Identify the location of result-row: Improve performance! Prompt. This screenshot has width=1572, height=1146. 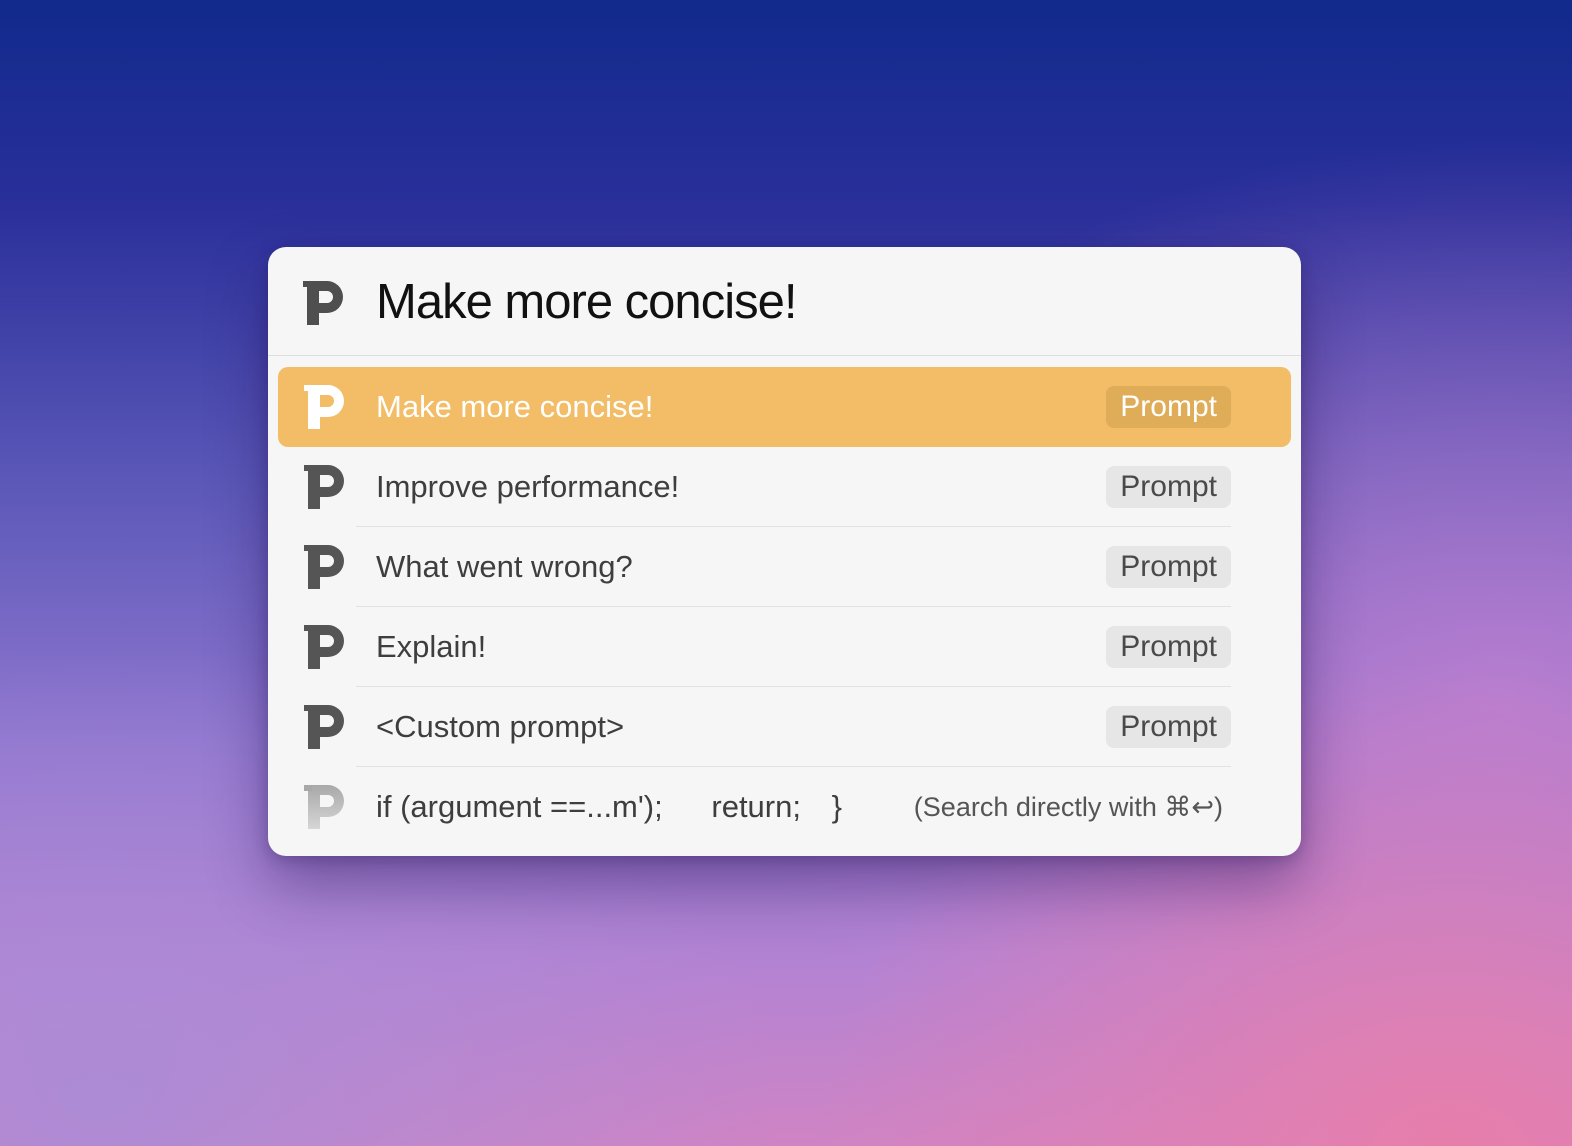
(784, 487).